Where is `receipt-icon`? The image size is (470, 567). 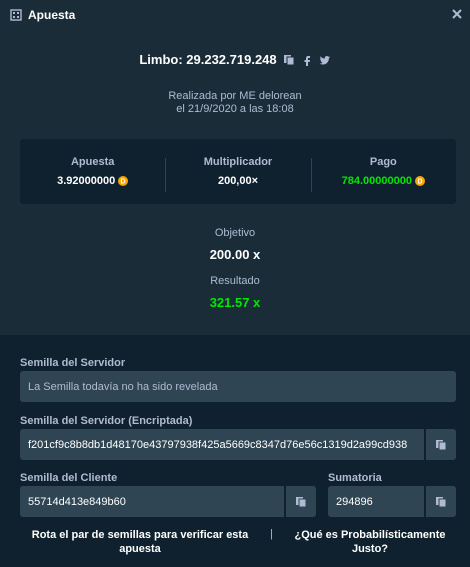
receipt-icon is located at coordinates (16, 15).